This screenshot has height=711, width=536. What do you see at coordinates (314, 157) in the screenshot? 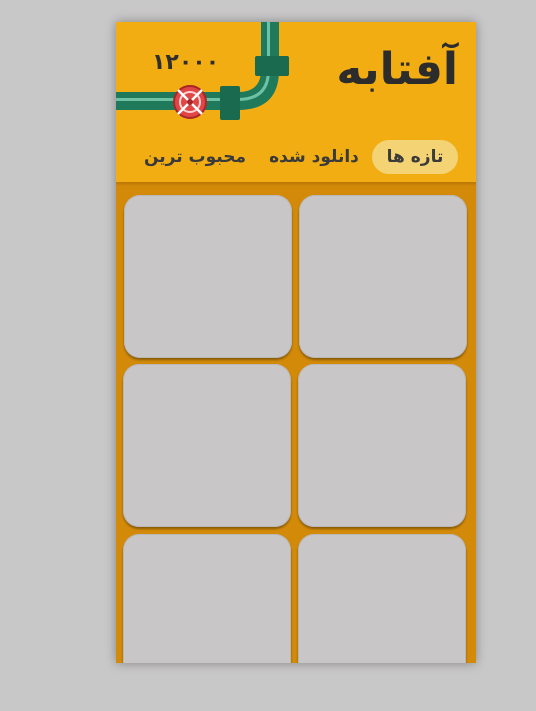
I see `tab-downloaded: دانلود شده` at bounding box center [314, 157].